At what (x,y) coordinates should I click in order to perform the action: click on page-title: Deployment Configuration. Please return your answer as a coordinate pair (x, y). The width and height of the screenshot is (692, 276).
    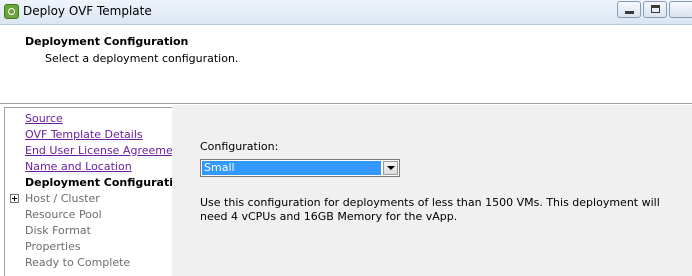
    Looking at the image, I should click on (107, 41).